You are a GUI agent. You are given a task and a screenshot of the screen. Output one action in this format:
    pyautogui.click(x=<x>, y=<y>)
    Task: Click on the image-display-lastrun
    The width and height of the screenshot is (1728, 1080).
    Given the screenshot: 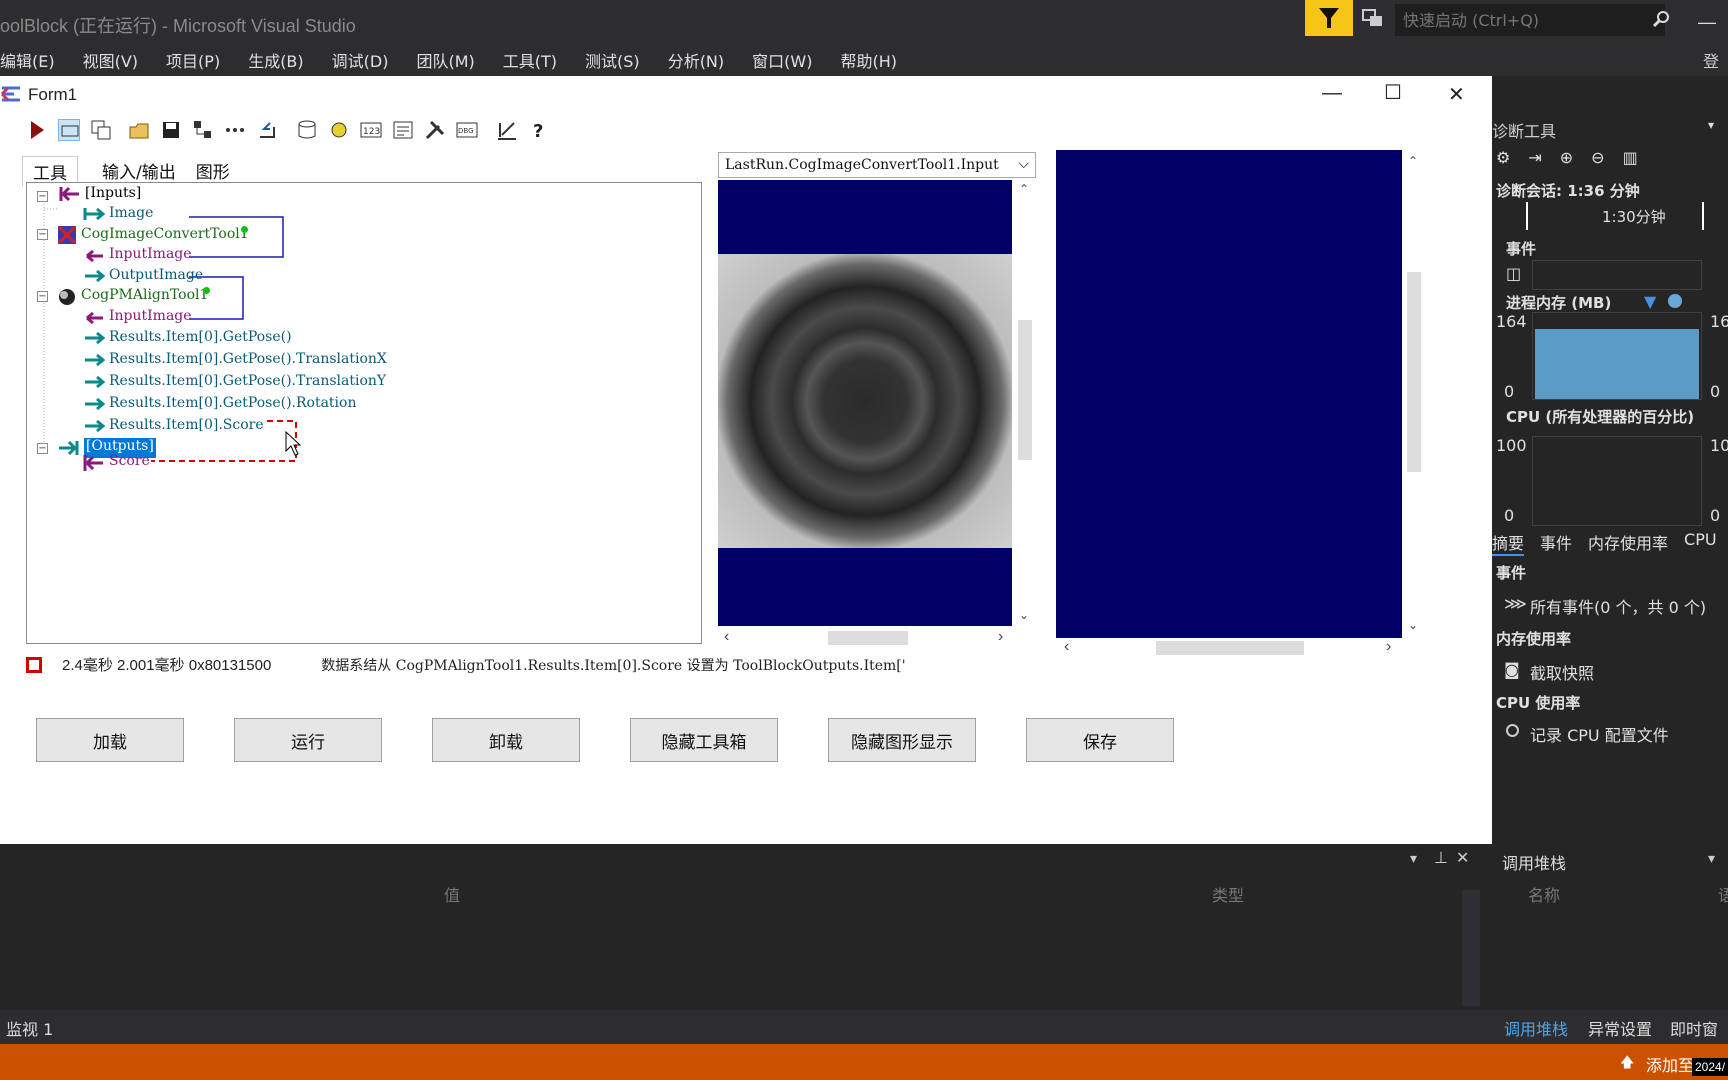 What is the action you would take?
    pyautogui.click(x=865, y=403)
    